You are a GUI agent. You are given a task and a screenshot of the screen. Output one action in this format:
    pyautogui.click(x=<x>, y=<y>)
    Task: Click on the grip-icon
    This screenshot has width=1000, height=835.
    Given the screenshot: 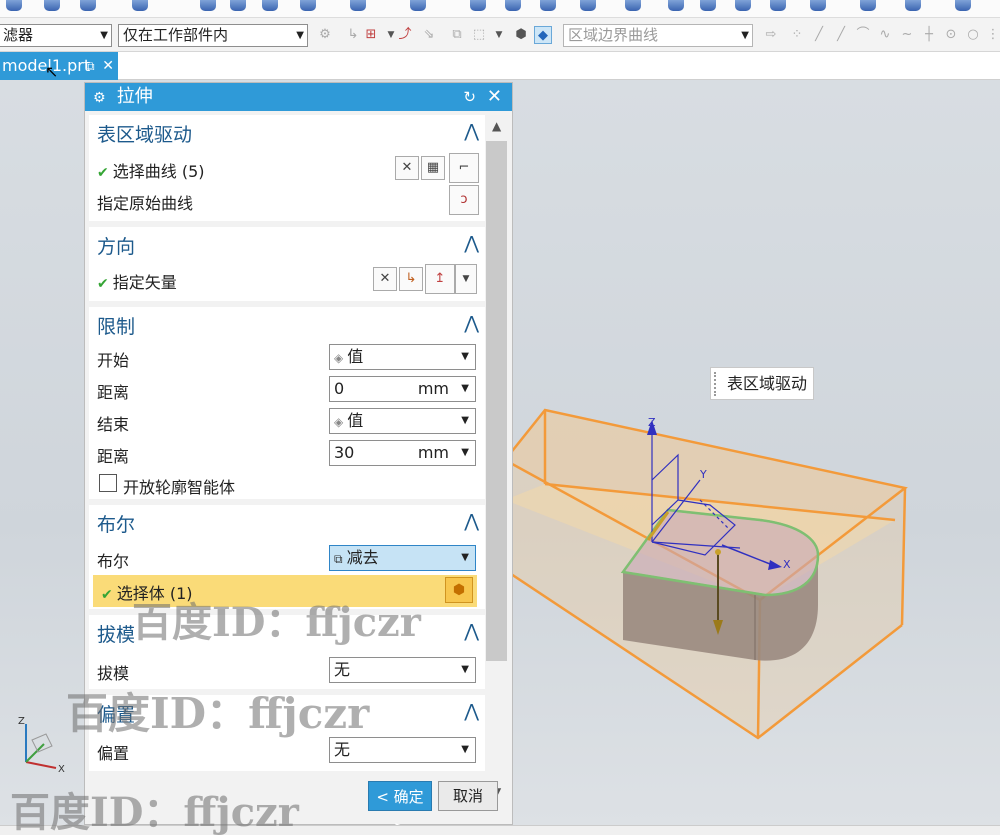 What is the action you would take?
    pyautogui.click(x=716, y=384)
    